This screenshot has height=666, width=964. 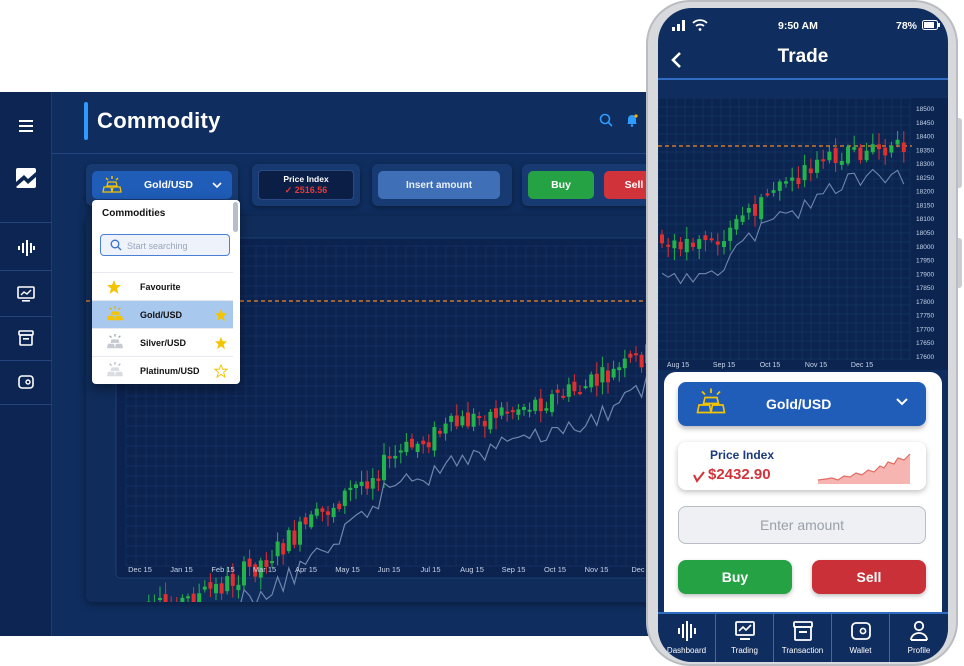 I want to click on price-index-card: Price Index ✓ 2516.56, so click(x=306, y=185).